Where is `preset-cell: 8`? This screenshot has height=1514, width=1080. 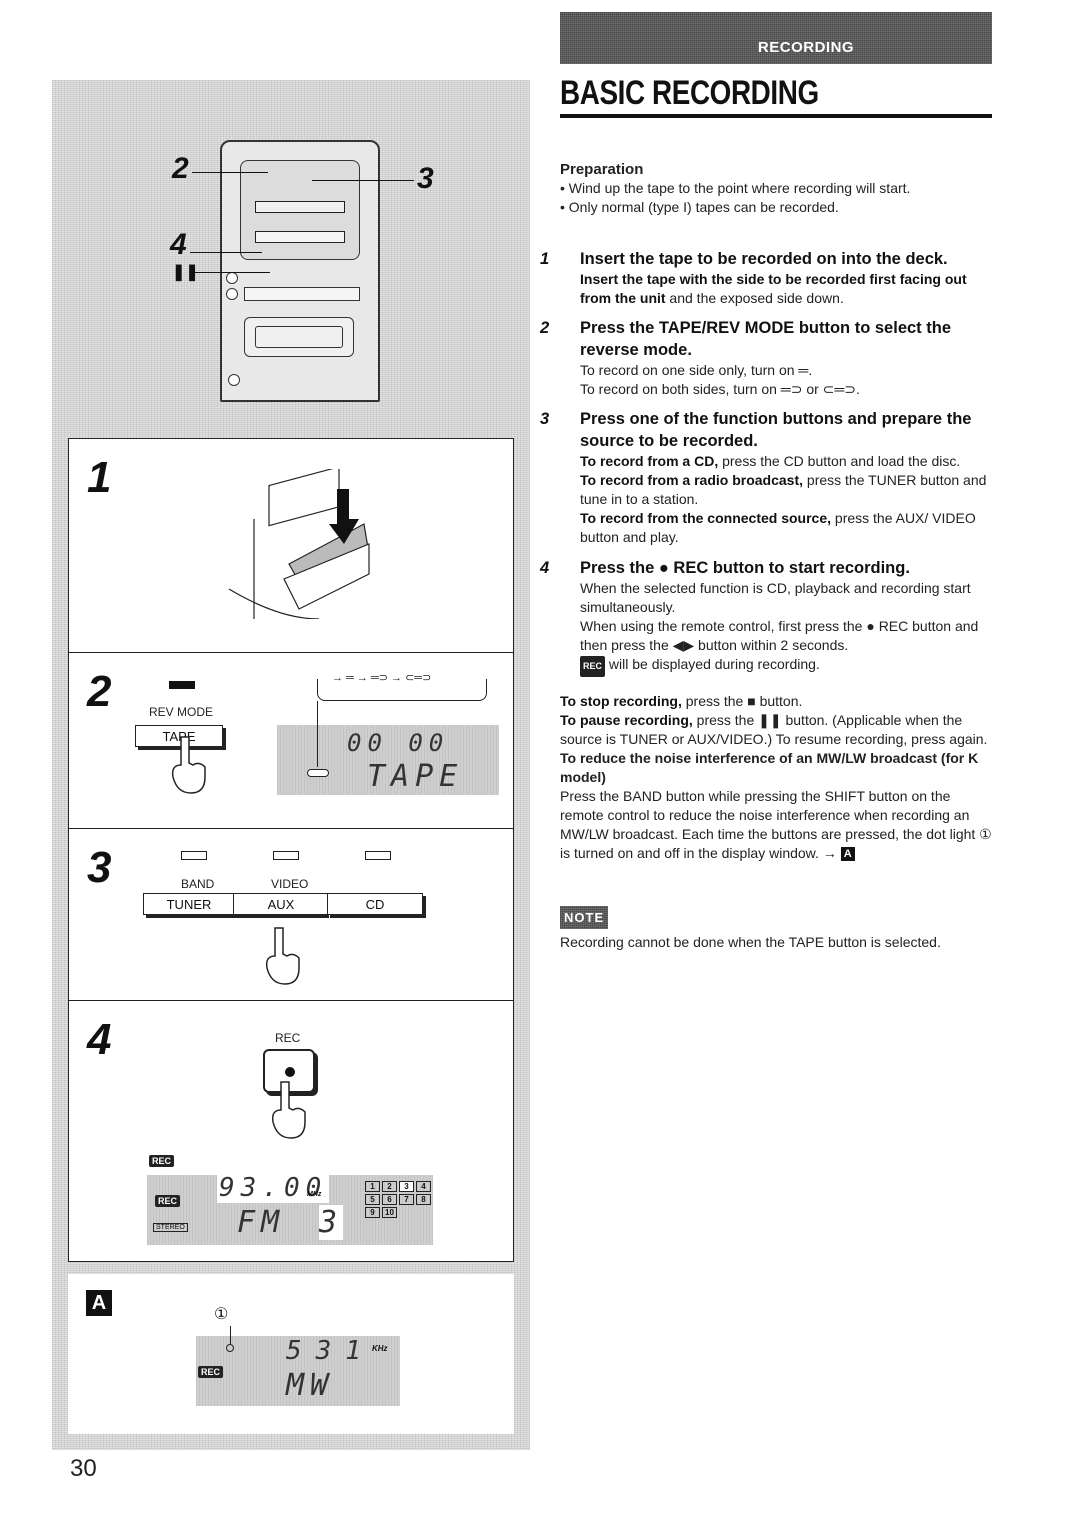 preset-cell: 8 is located at coordinates (423, 1199).